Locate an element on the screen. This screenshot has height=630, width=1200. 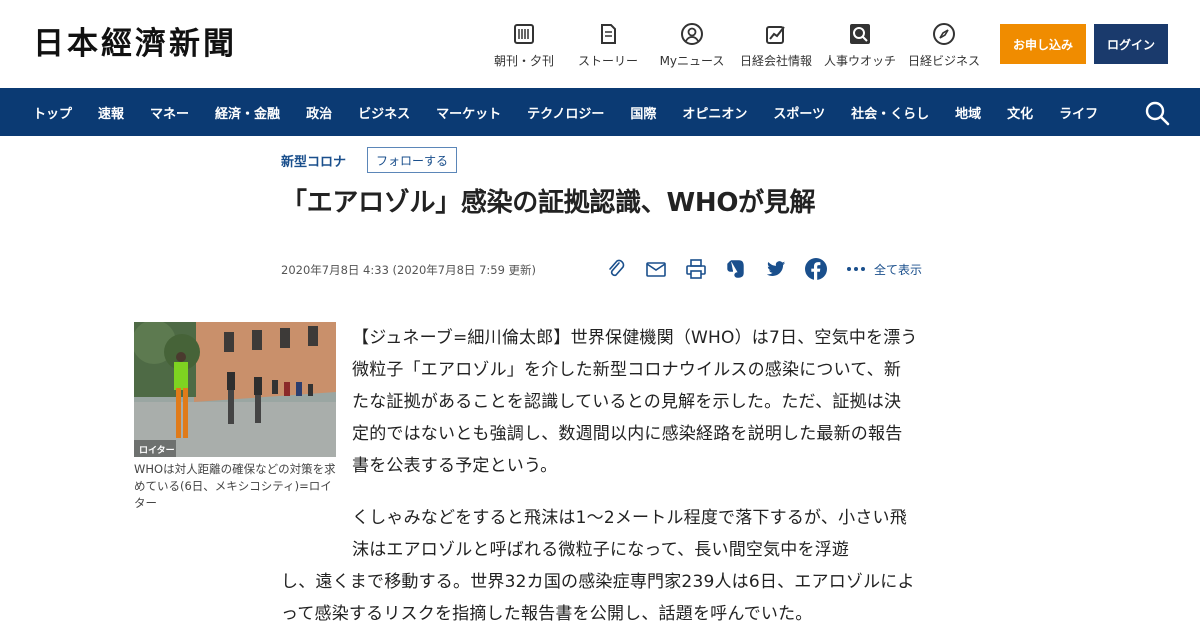
category-item-region: 地域 is located at coordinates (968, 112).